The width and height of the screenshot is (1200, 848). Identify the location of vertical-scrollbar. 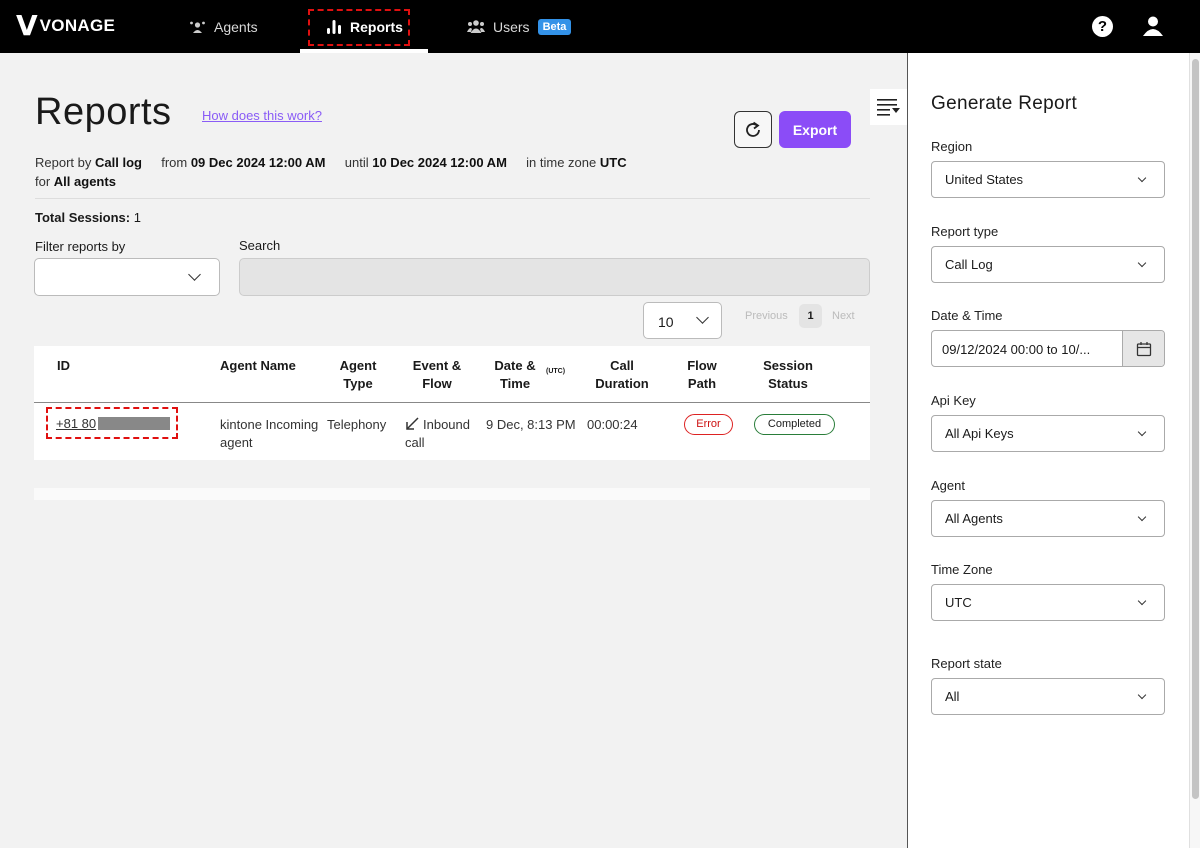
(1194, 450).